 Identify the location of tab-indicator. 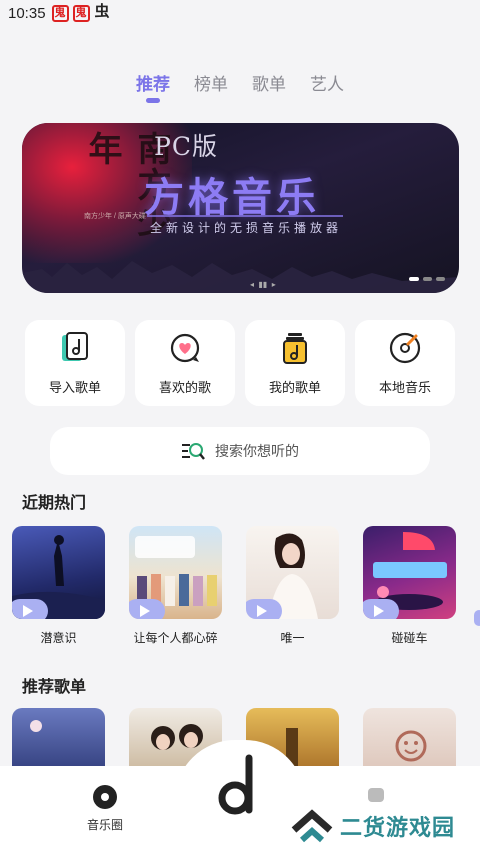
(153, 100).